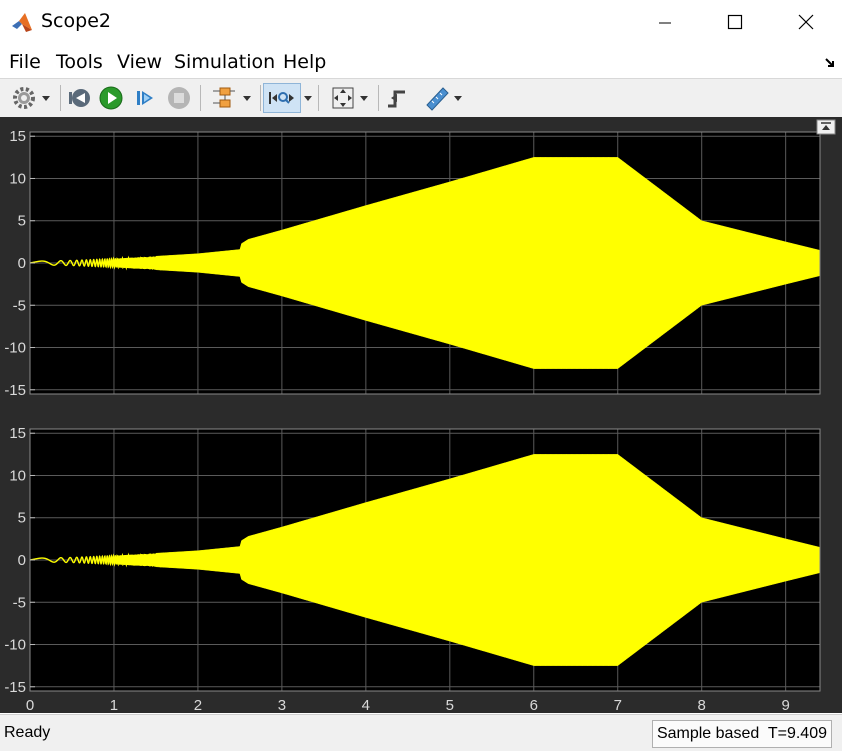 This screenshot has width=842, height=751. I want to click on x-tick-label: 8, so click(702, 705).